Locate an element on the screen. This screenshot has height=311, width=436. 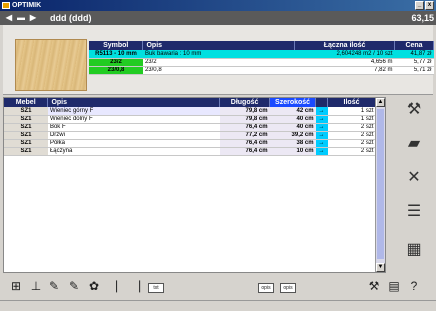
ilosc-cell: 7,82 m is located at coordinates (344, 70).